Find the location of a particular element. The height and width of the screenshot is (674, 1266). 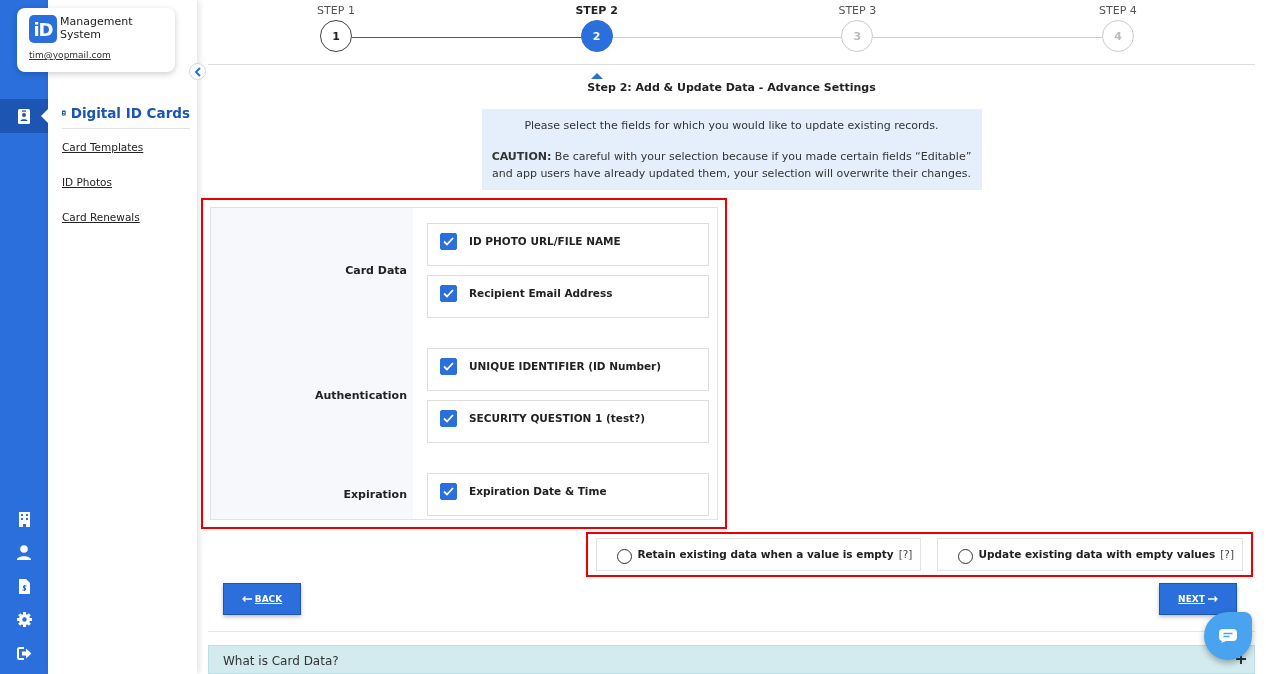

radio-option: Retain existing data when a value is empty [?] is located at coordinates (759, 554).